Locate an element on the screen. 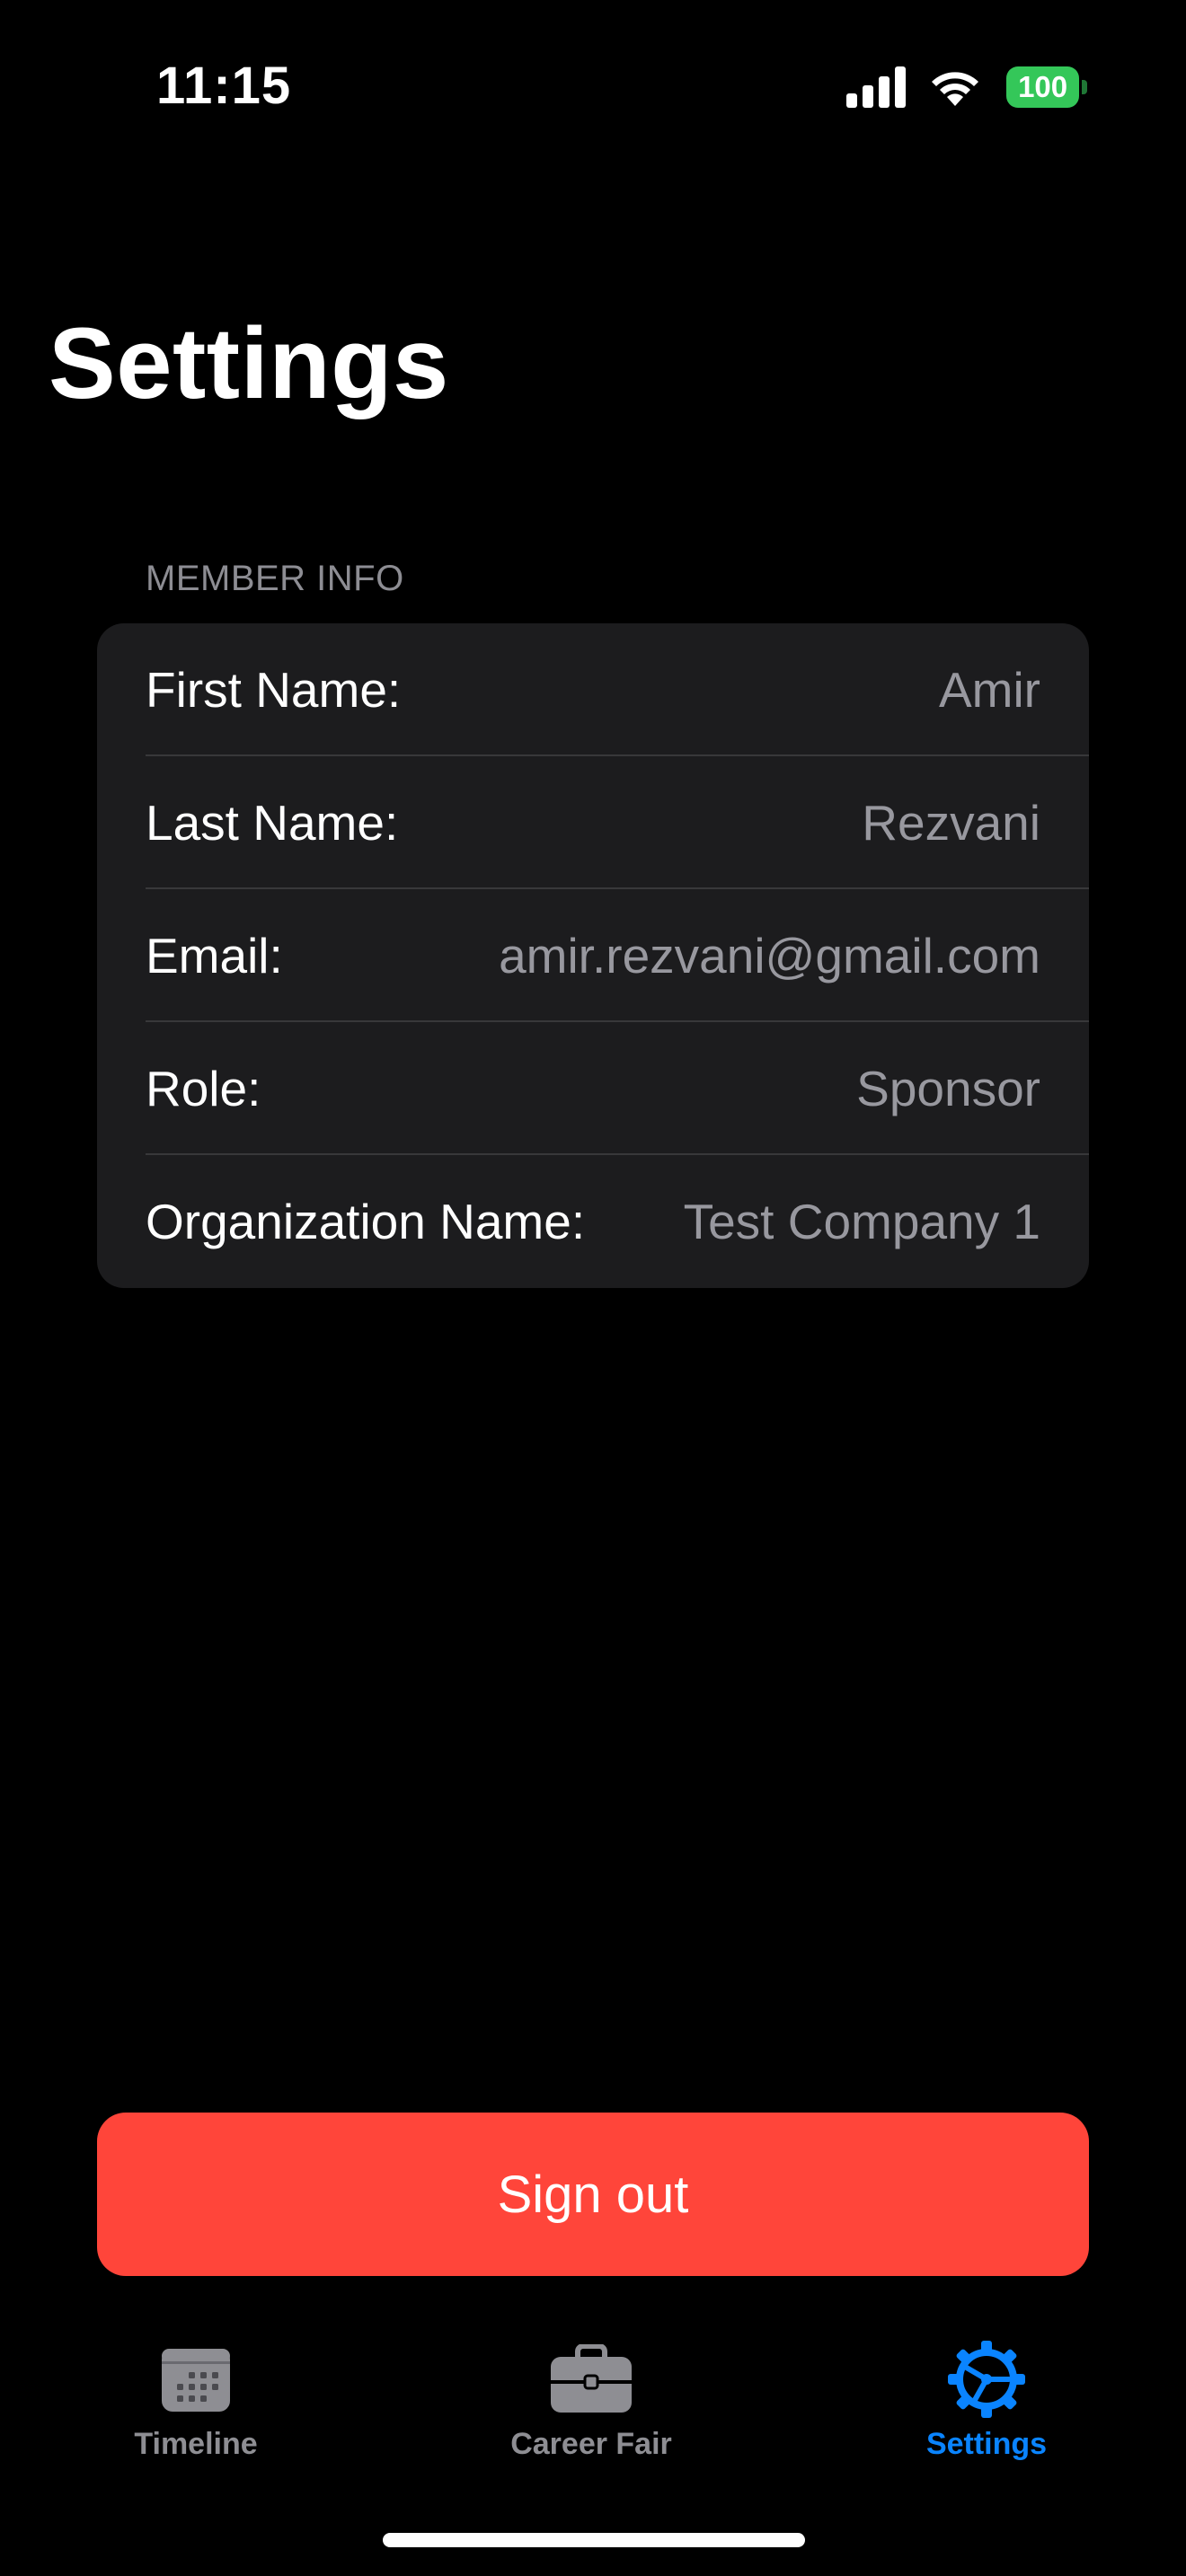 The height and width of the screenshot is (2576, 1186). row-label: First Name: is located at coordinates (274, 690).